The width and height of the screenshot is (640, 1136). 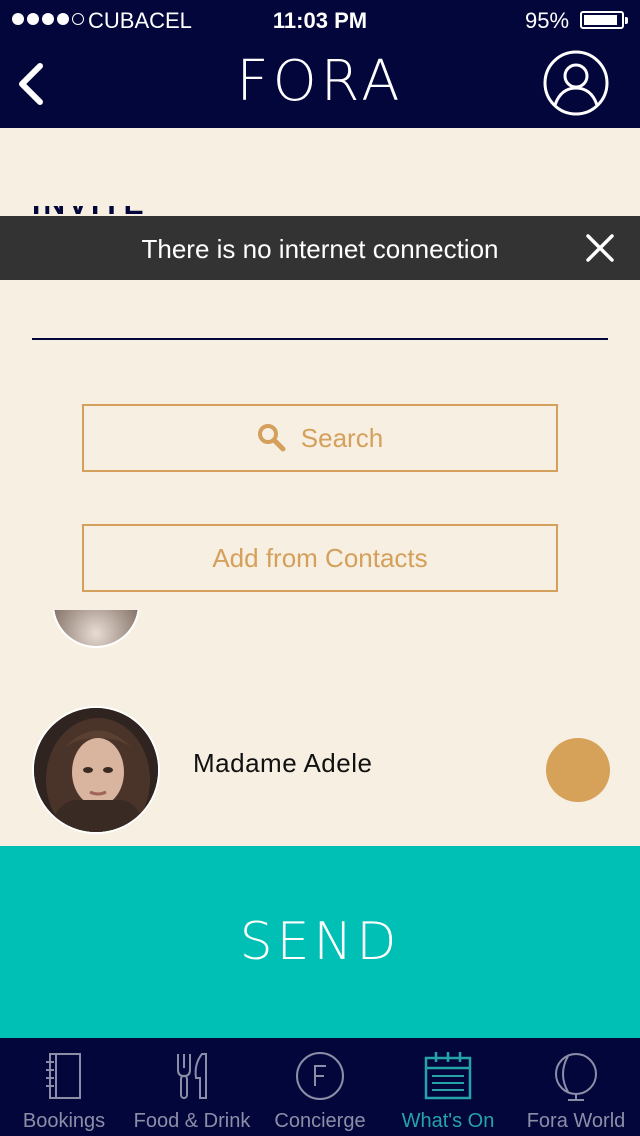 I want to click on calendar-icon, so click(x=448, y=1076).